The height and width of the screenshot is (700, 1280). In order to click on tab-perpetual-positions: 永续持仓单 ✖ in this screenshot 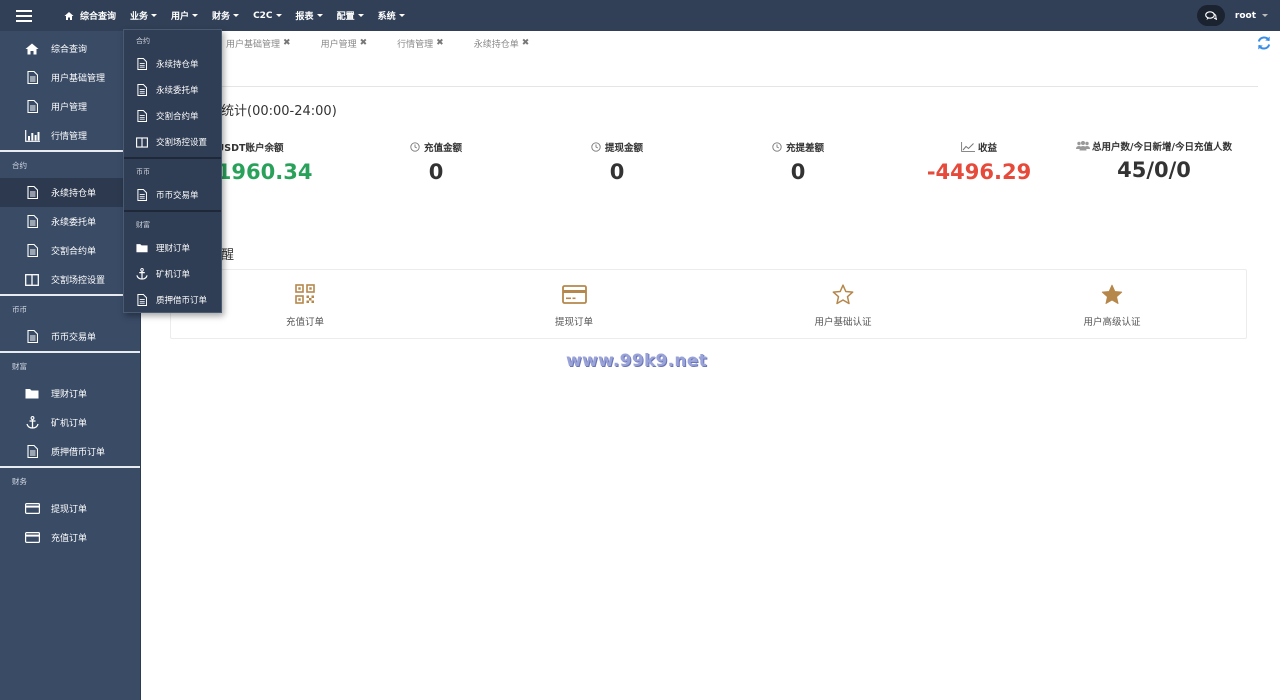, I will do `click(502, 43)`.